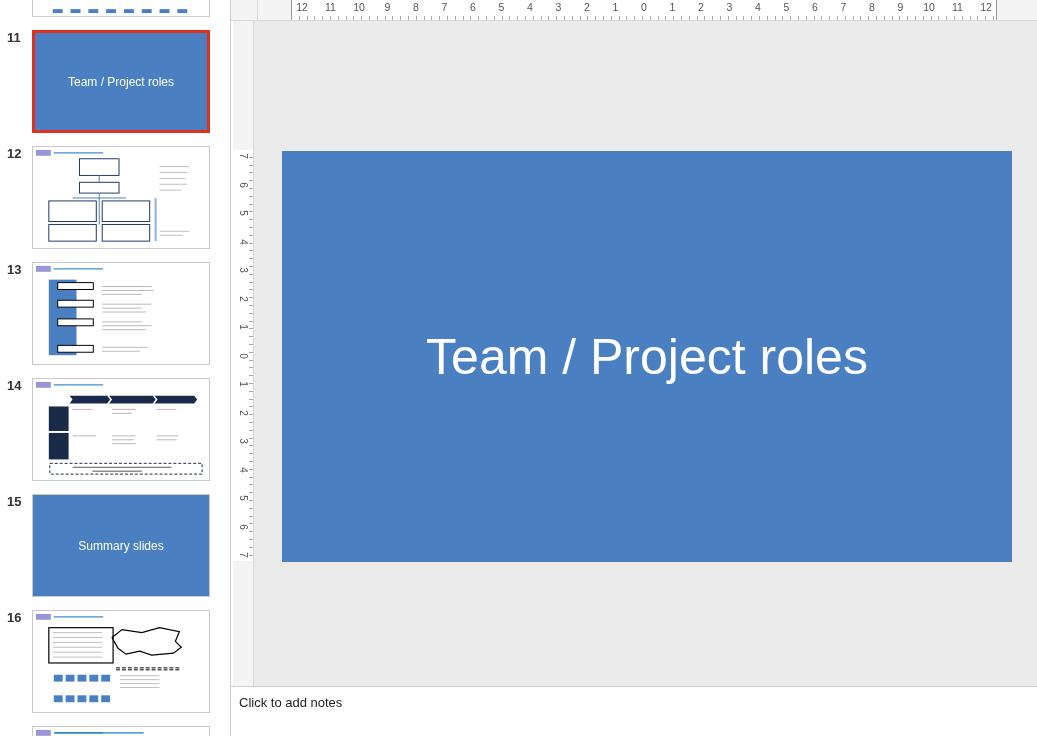 The image size is (1037, 736). What do you see at coordinates (14, 385) in the screenshot?
I see `slide-number: 14` at bounding box center [14, 385].